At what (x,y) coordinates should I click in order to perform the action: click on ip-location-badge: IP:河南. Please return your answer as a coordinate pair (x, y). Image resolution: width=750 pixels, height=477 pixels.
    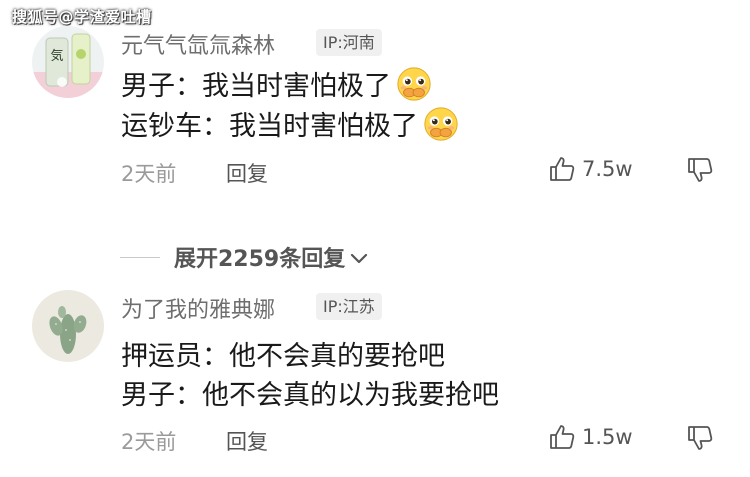
    Looking at the image, I should click on (349, 42).